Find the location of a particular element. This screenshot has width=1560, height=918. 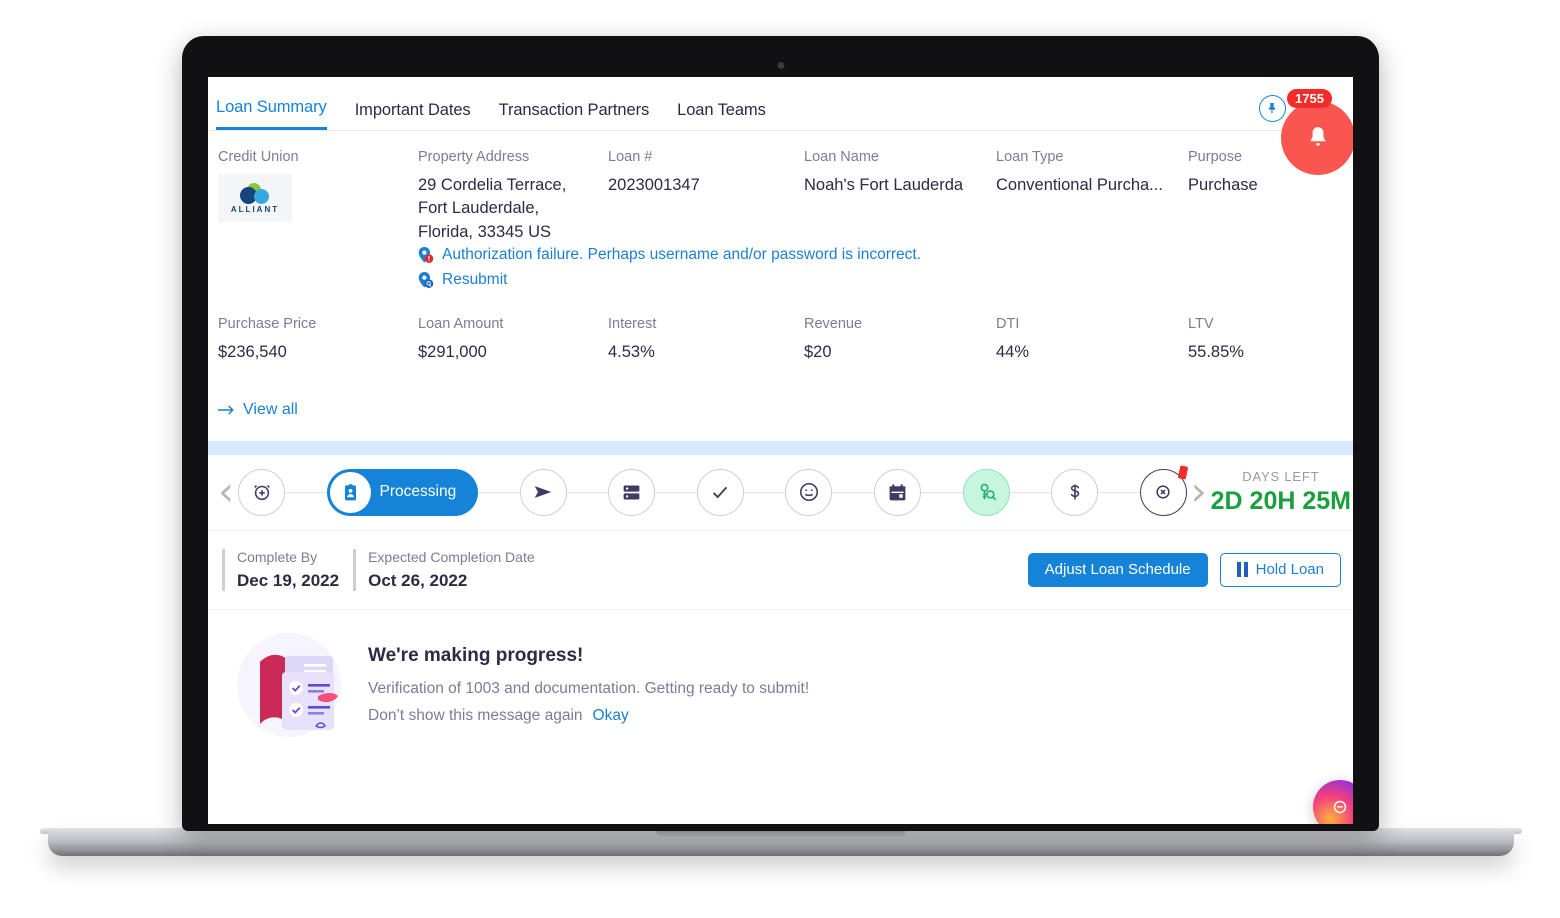

stepper-next-button: › is located at coordinates (1199, 492).